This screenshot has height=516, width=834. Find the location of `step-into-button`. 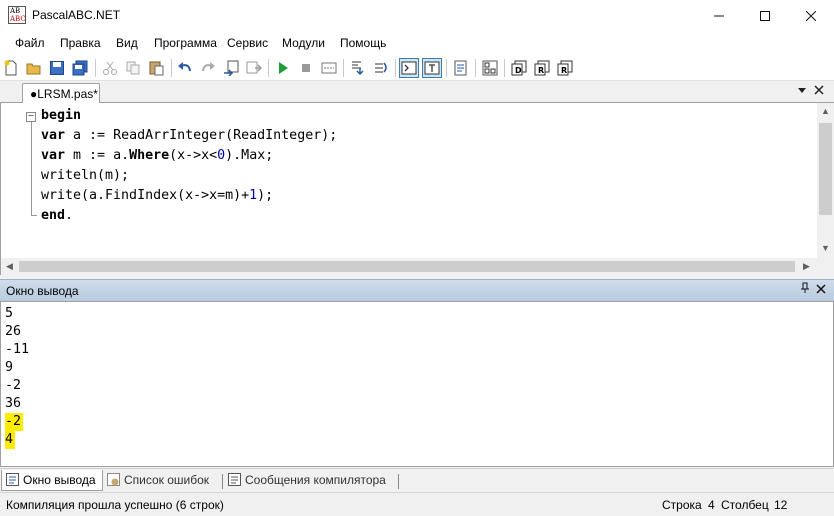

step-into-button is located at coordinates (358, 68).